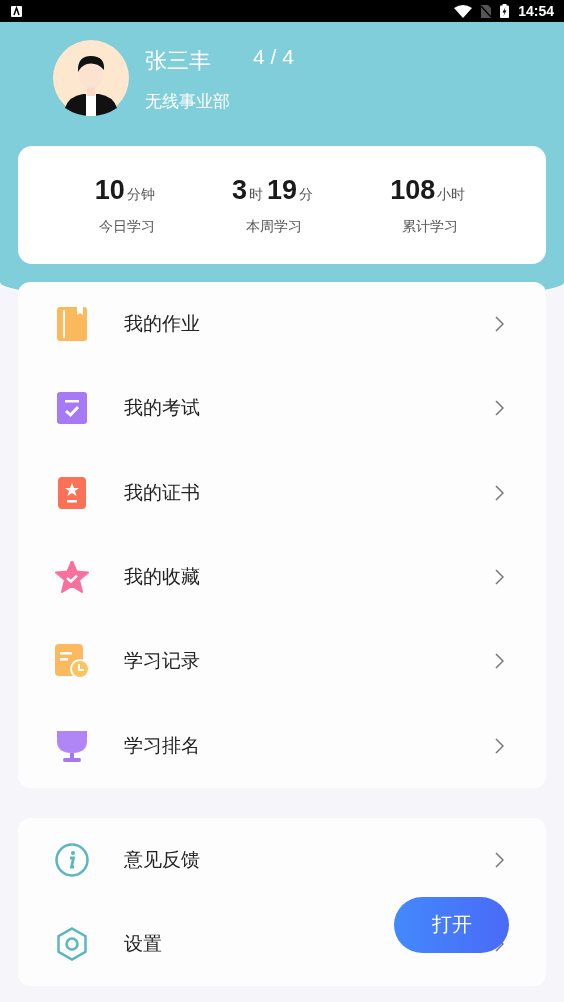 Image resolution: width=564 pixels, height=1002 pixels. Describe the element at coordinates (125, 190) in the screenshot. I see `stat-value: 10 分钟` at that location.